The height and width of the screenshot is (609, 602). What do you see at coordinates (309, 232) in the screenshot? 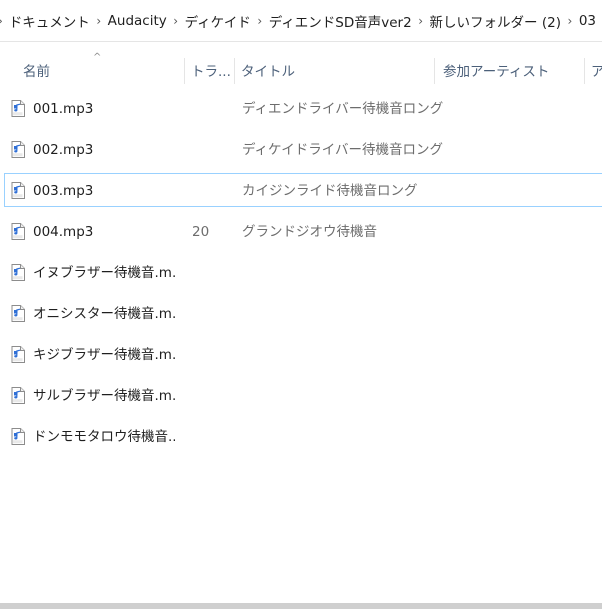
I see `file-title: グランドジオウ待機音` at bounding box center [309, 232].